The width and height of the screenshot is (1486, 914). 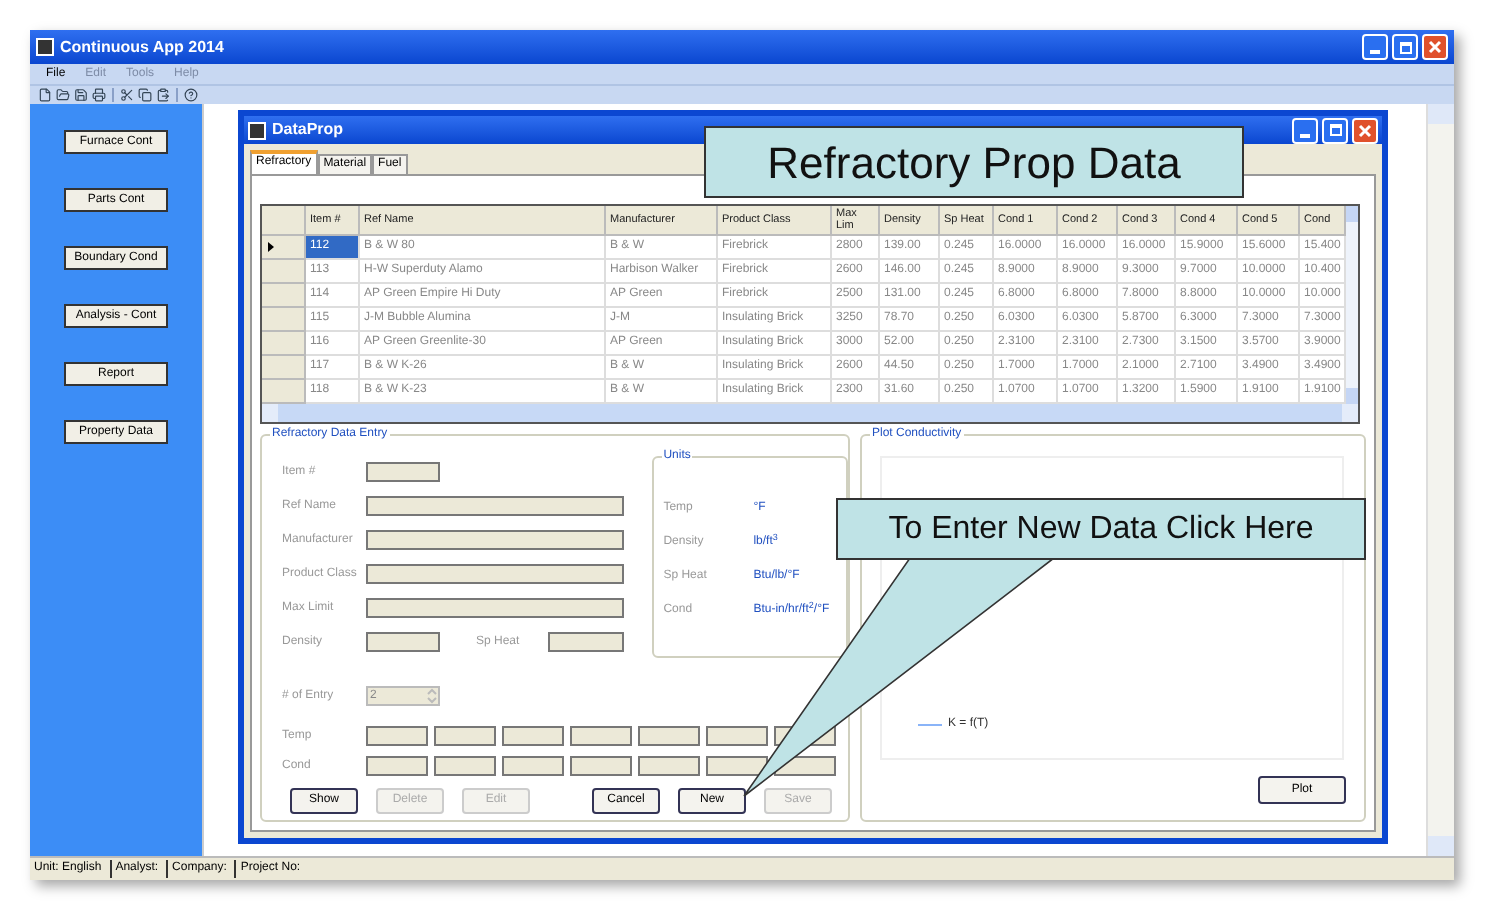 What do you see at coordinates (143, 47) in the screenshot?
I see `window-title: Continuous App 2014` at bounding box center [143, 47].